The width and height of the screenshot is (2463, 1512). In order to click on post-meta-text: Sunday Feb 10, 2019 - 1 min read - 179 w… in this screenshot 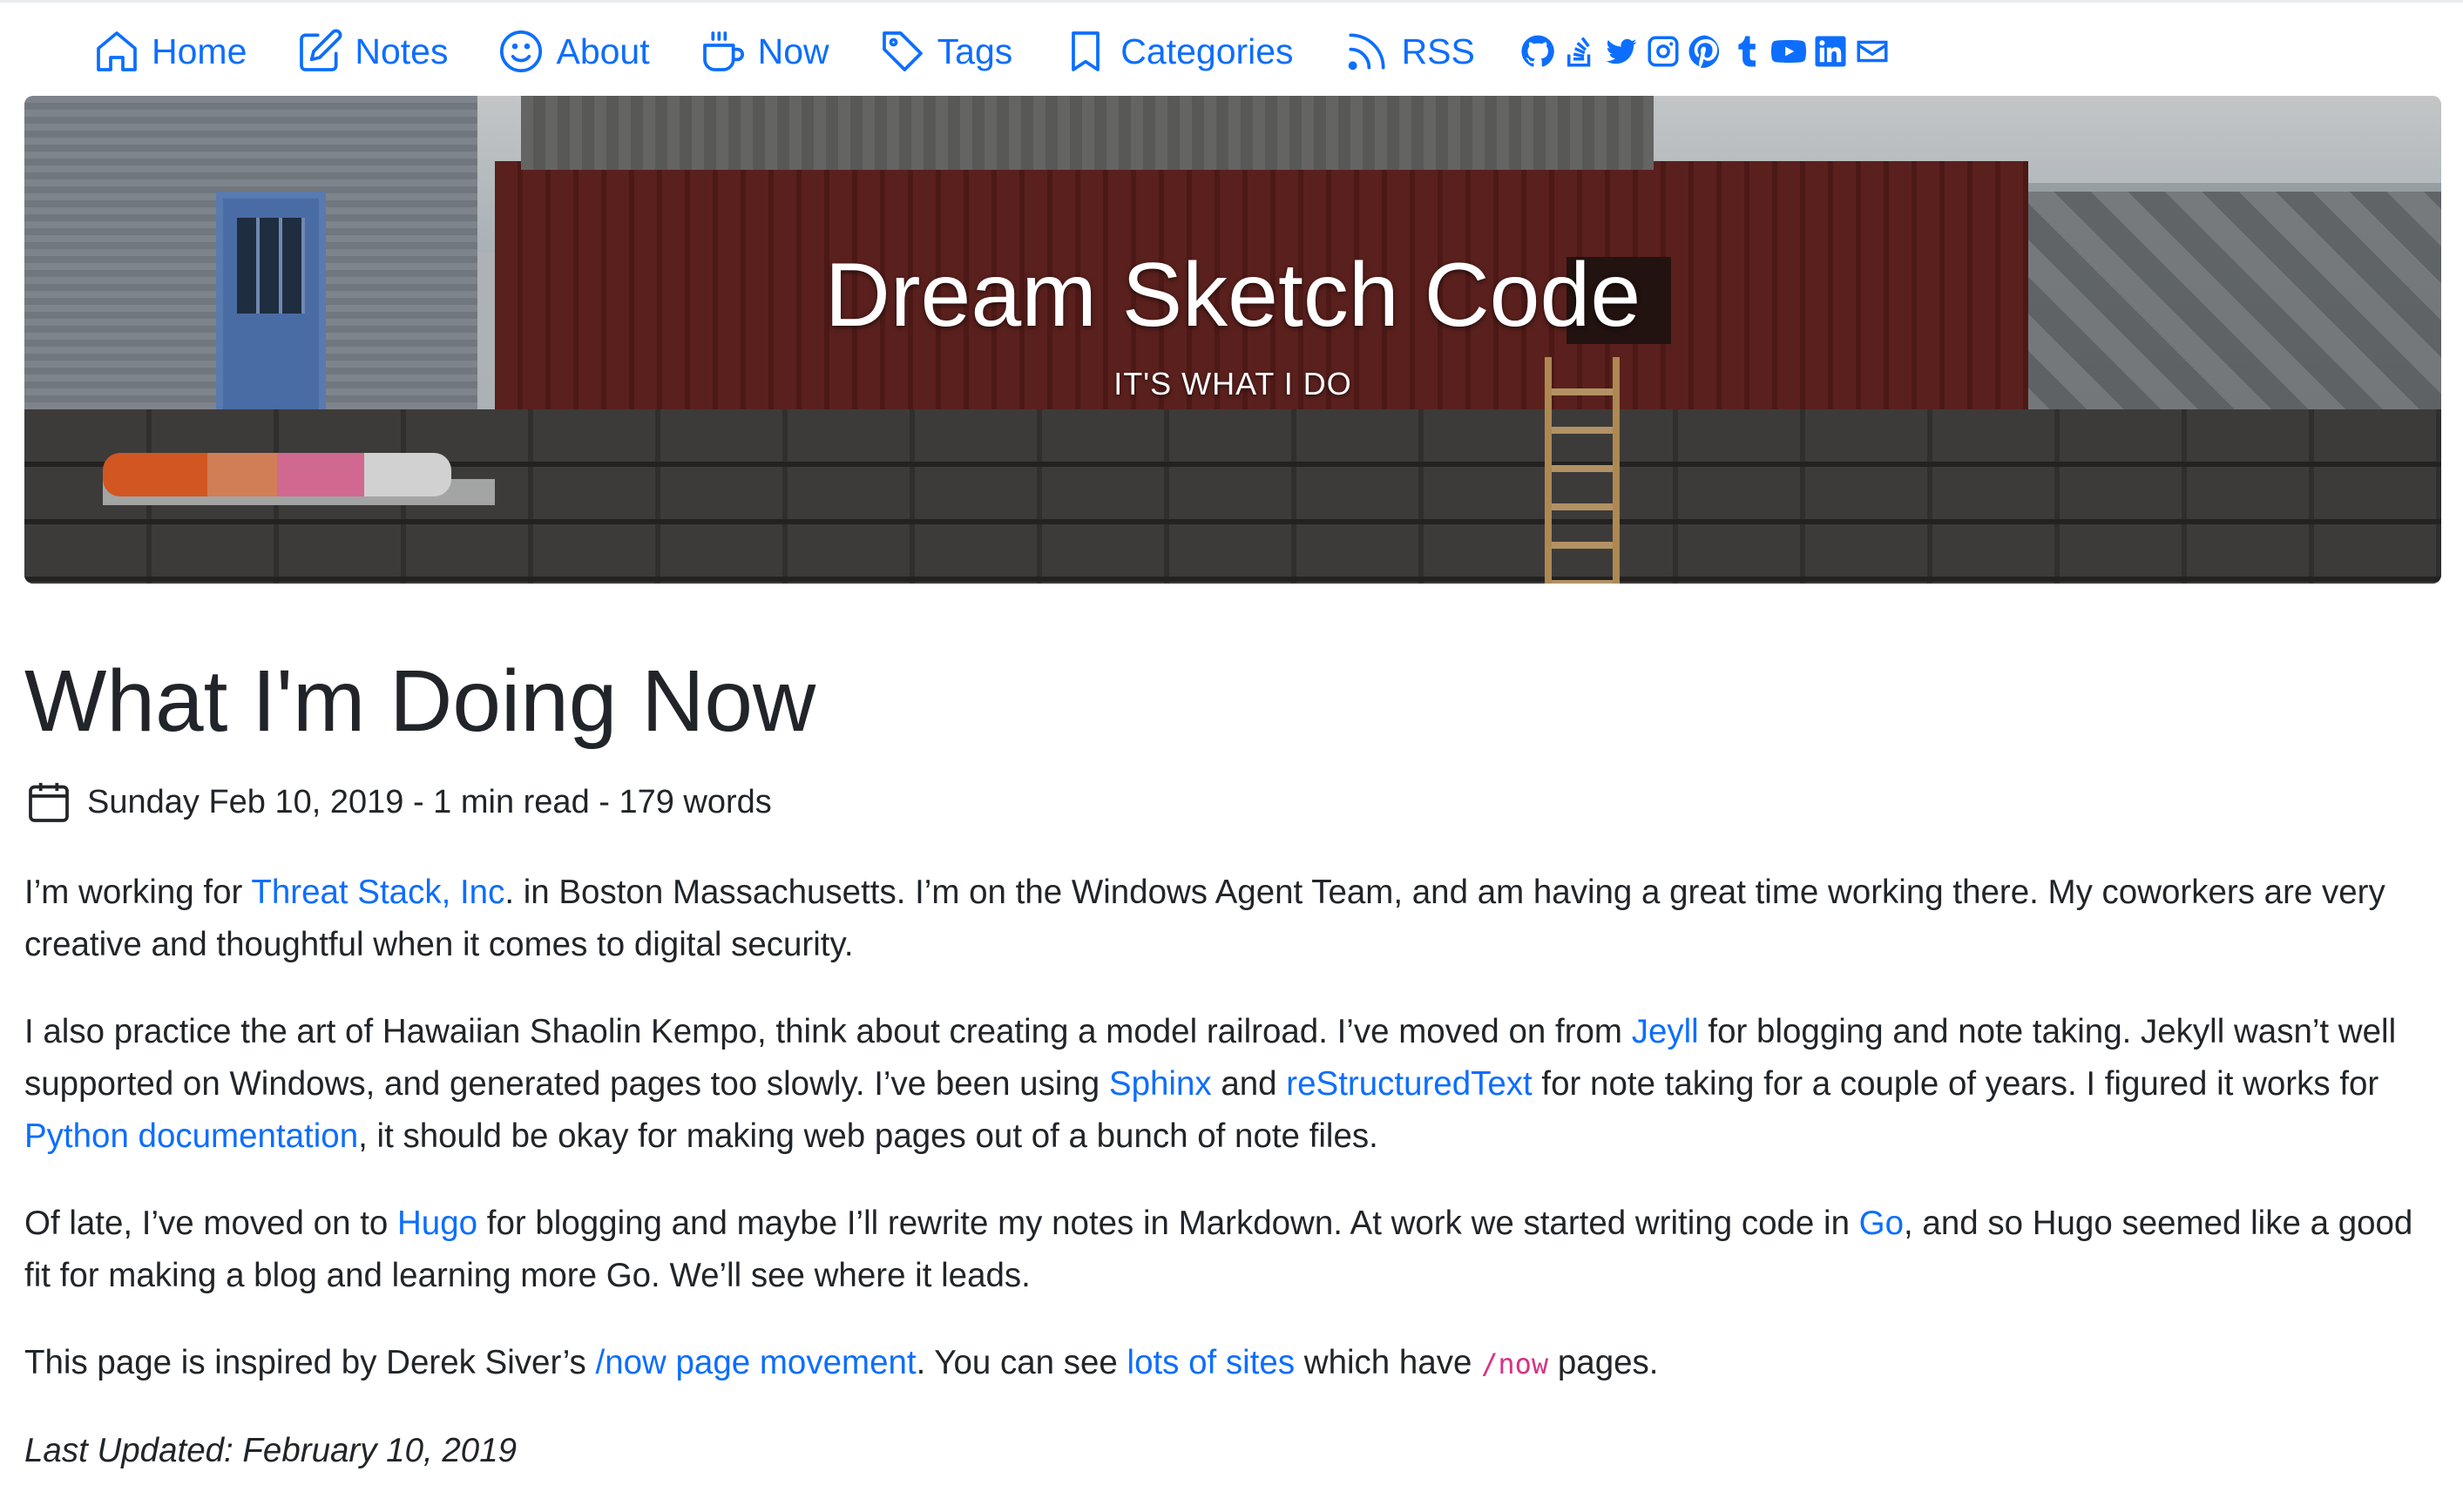, I will do `click(429, 801)`.